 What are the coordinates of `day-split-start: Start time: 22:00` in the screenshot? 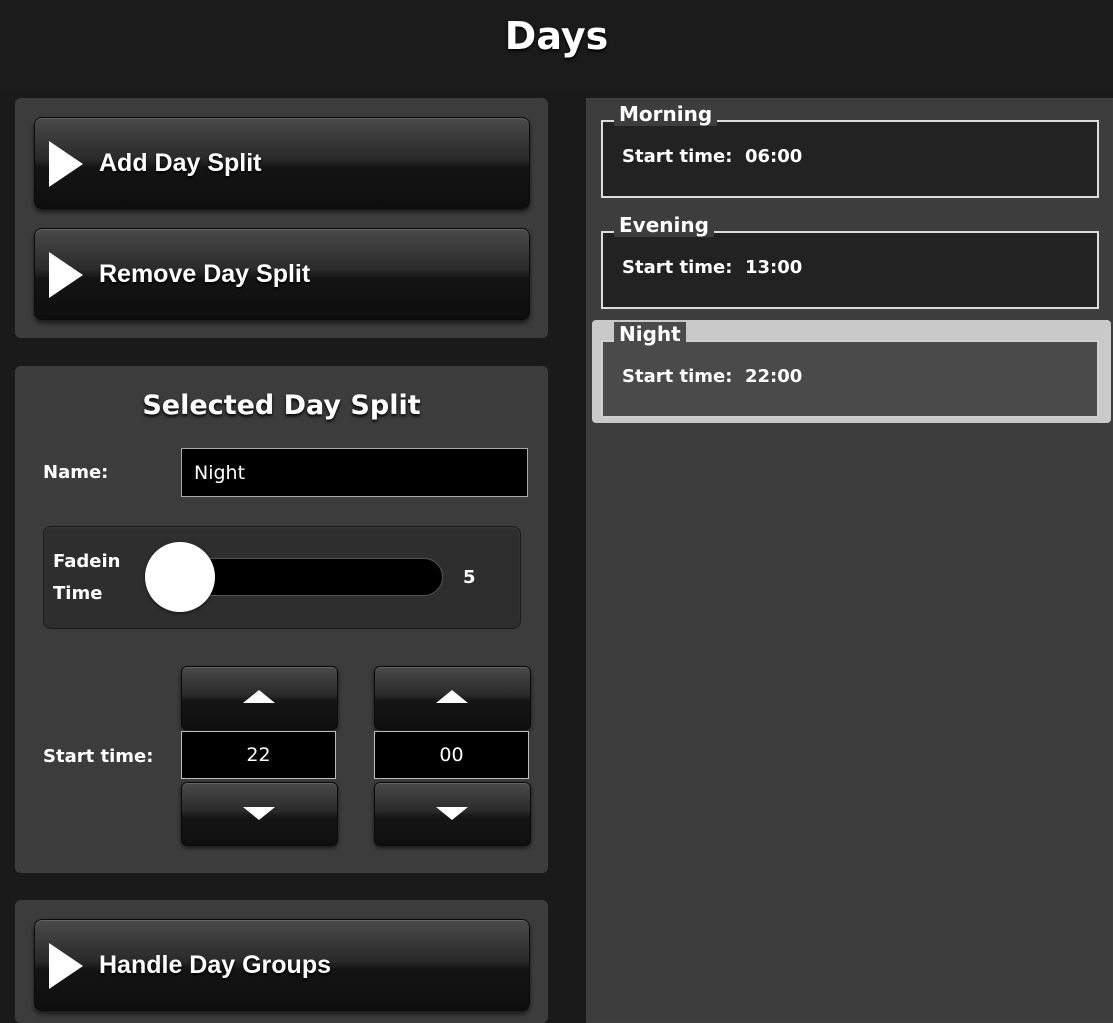 It's located at (712, 376).